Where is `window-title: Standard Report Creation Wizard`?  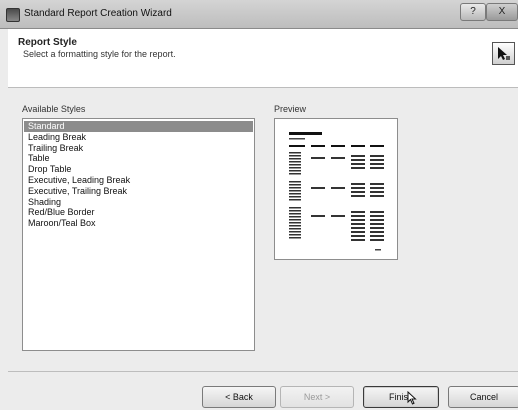 window-title: Standard Report Creation Wizard is located at coordinates (98, 13).